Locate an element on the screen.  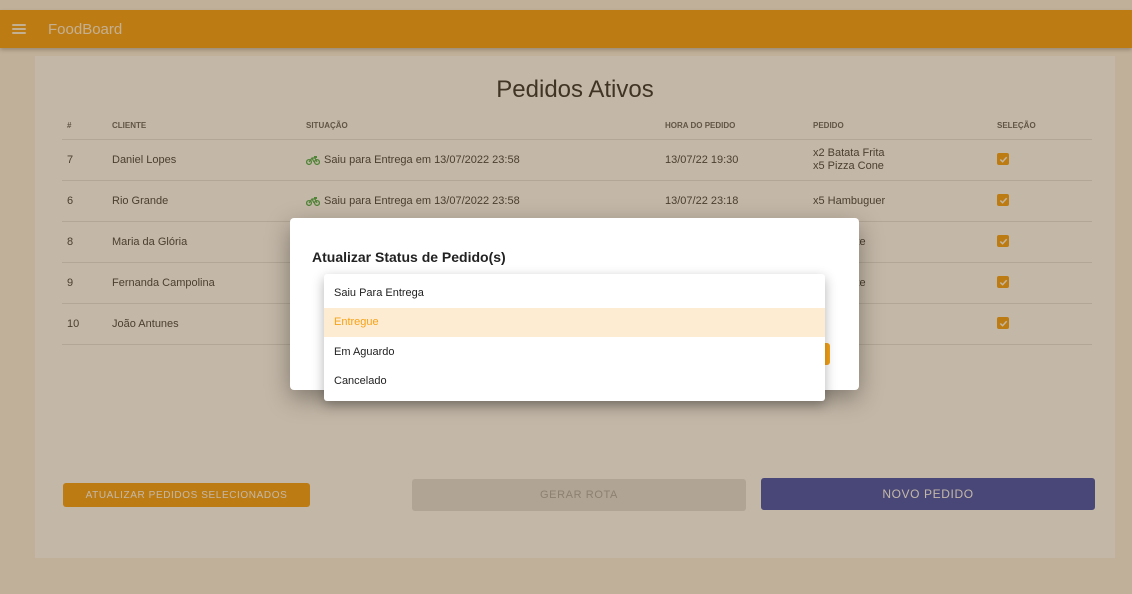
status-option-selected: Entregue is located at coordinates (574, 322).